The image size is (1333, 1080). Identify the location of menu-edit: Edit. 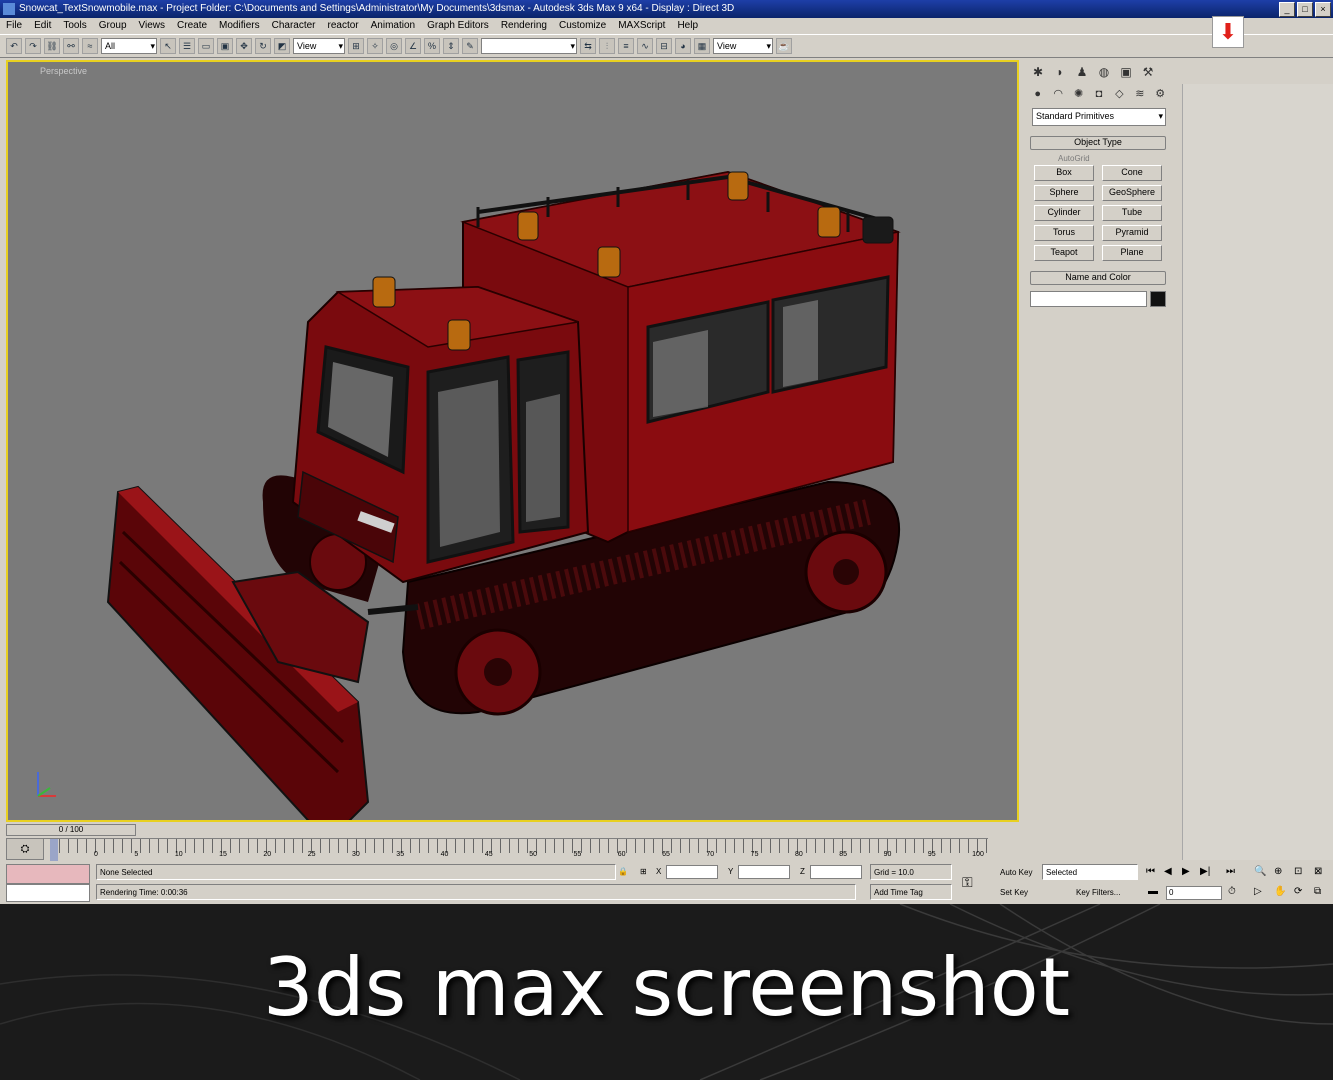
(42, 26).